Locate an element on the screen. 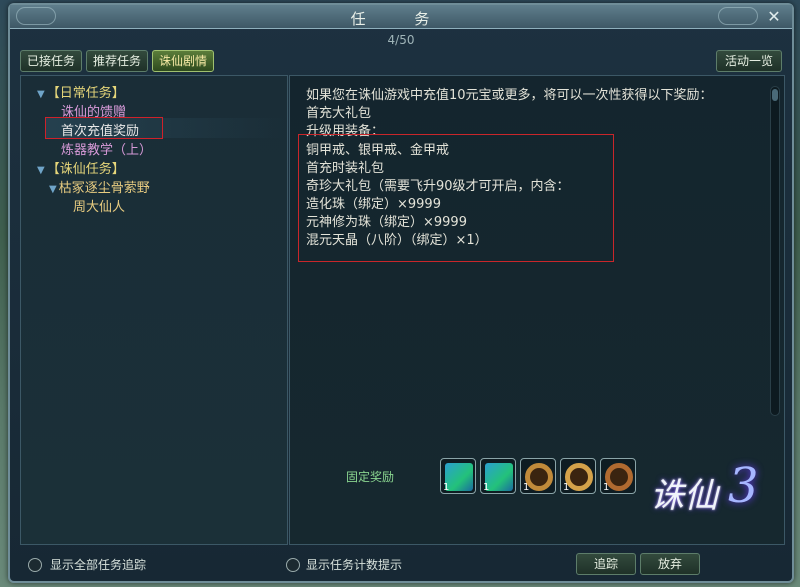  tree-category-daily: ▼ 【日常任务】 is located at coordinates (81, 91).